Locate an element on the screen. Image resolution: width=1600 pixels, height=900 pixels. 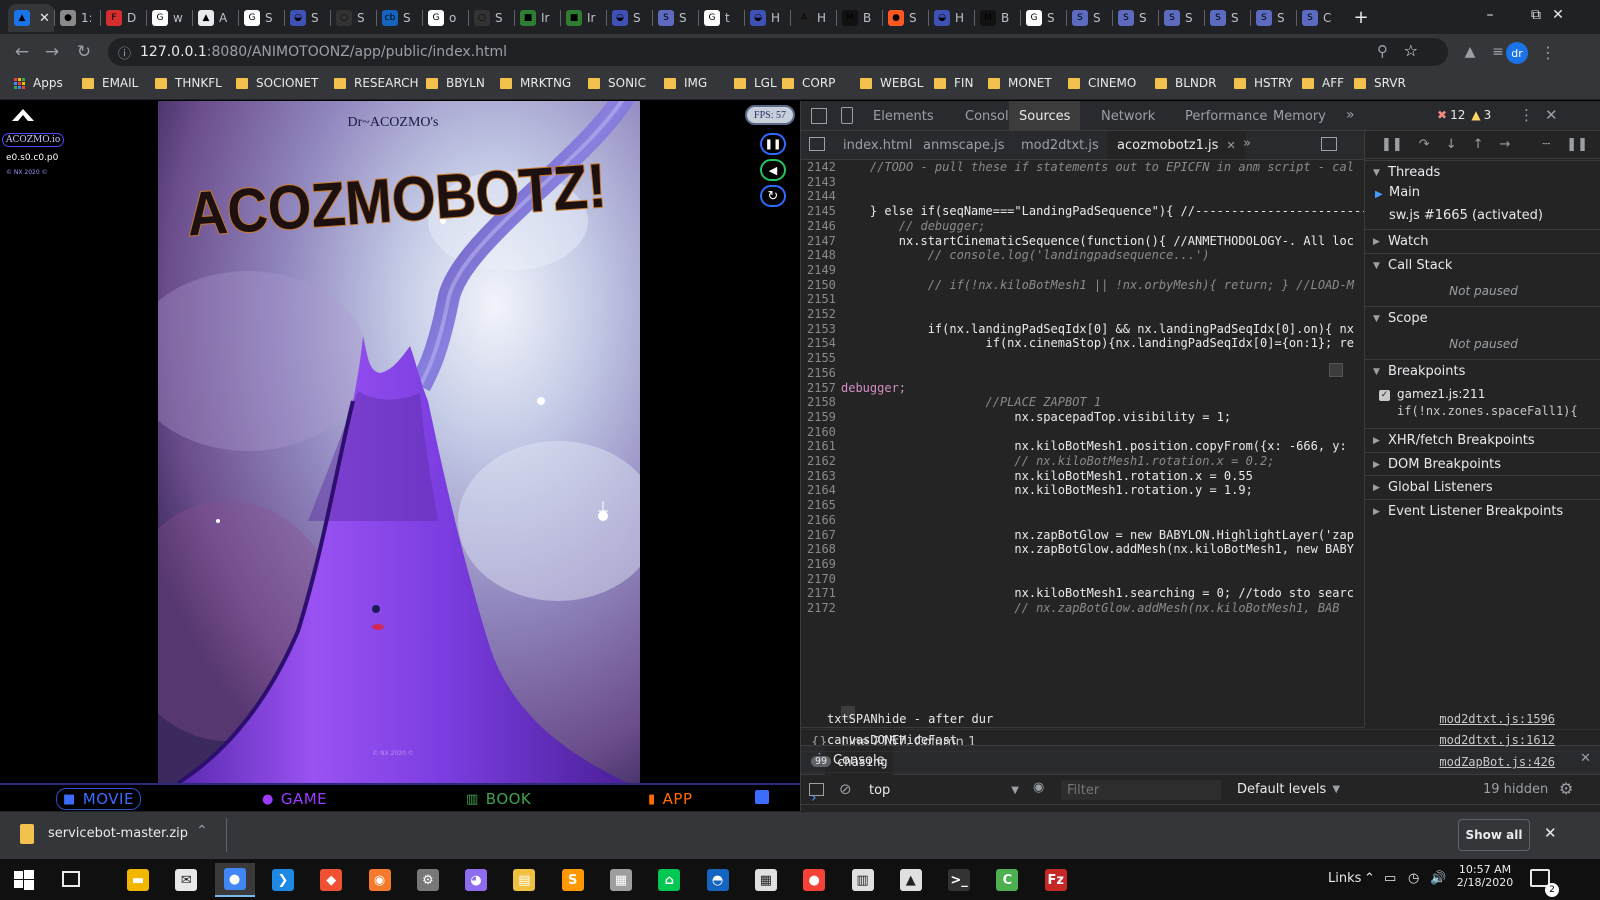
bookmark-folder: THNKFL is located at coordinates (188, 83).